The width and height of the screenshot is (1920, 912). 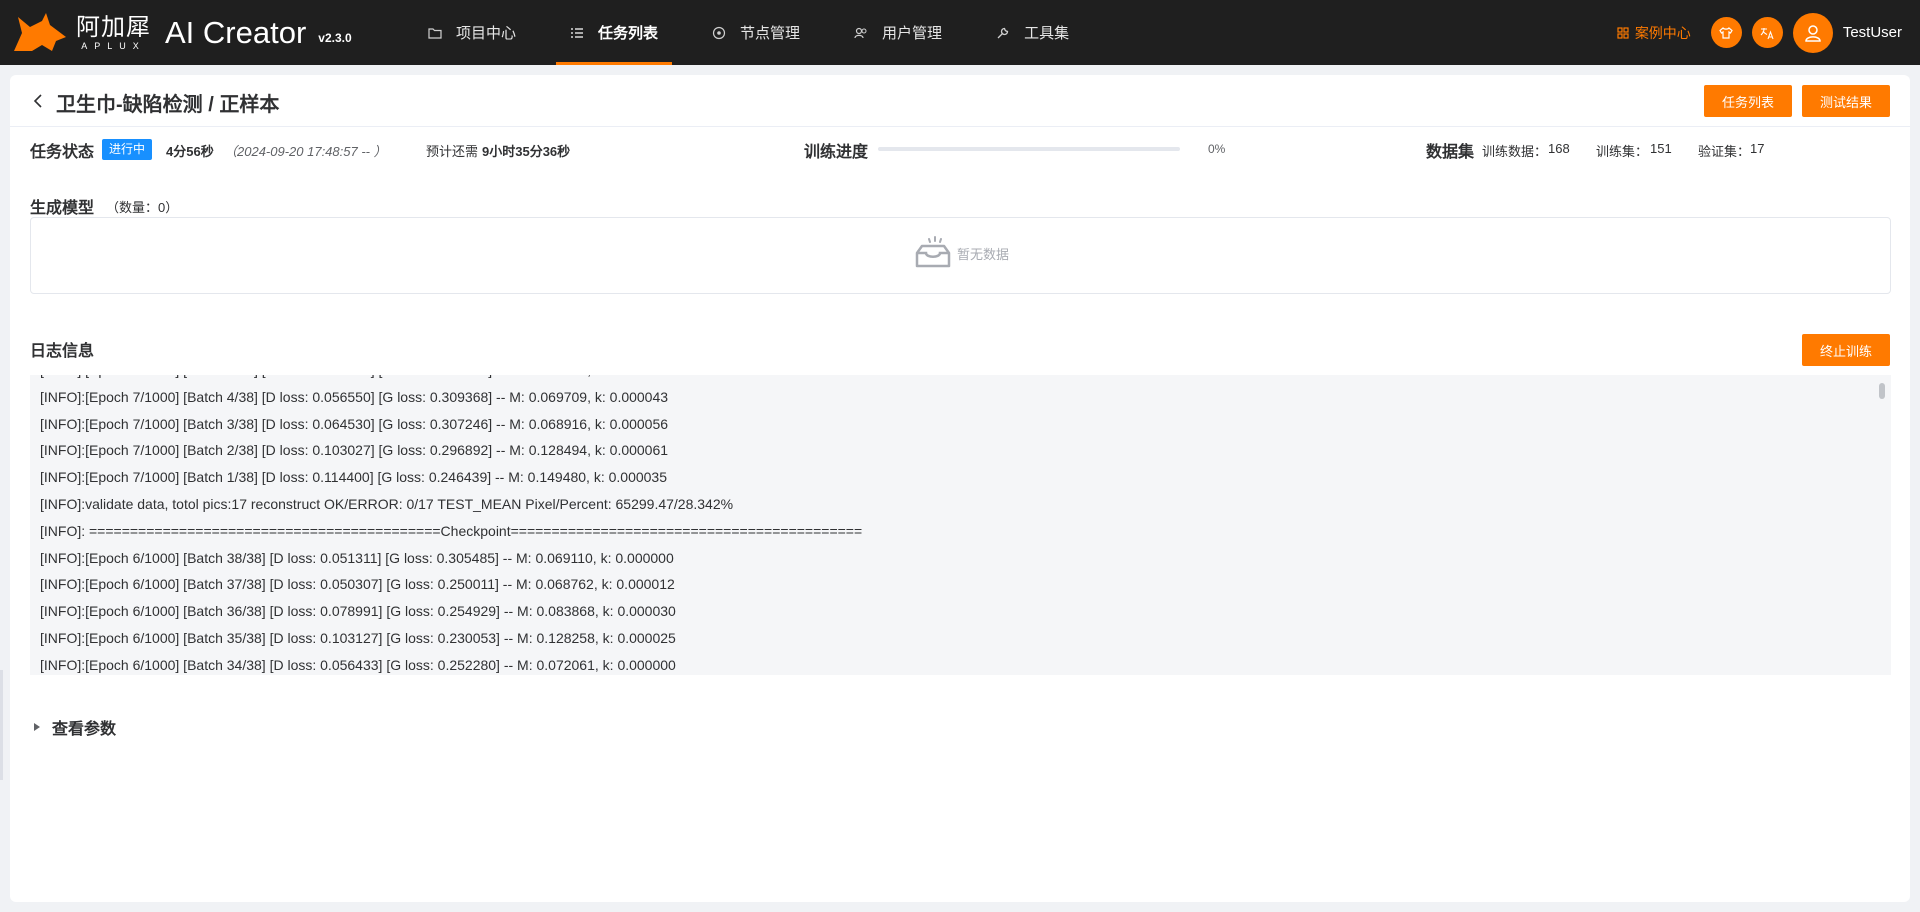 I want to click on train-data-count: 168, so click(x=1559, y=148).